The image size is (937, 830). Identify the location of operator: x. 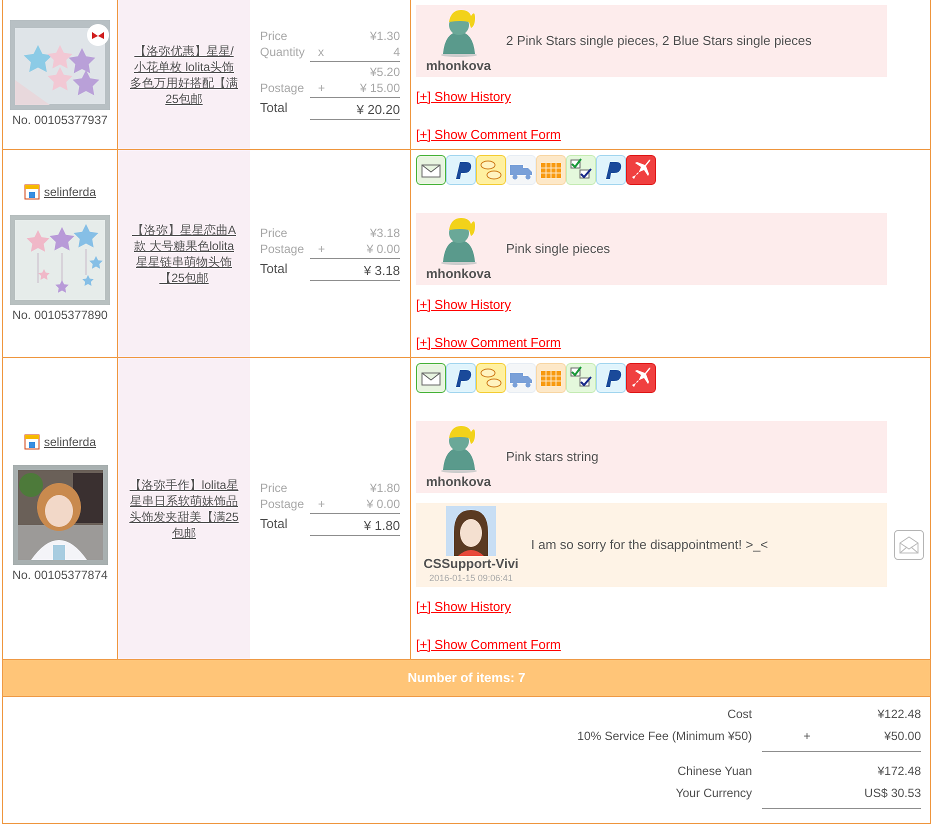
(321, 51).